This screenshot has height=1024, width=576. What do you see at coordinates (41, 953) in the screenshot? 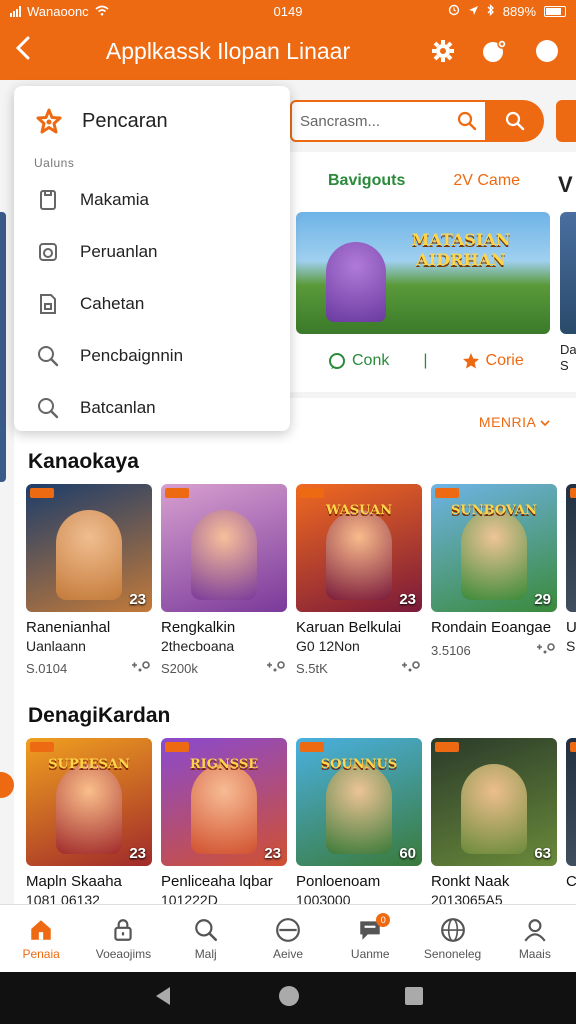
I see `nav-label: Penaia` at bounding box center [41, 953].